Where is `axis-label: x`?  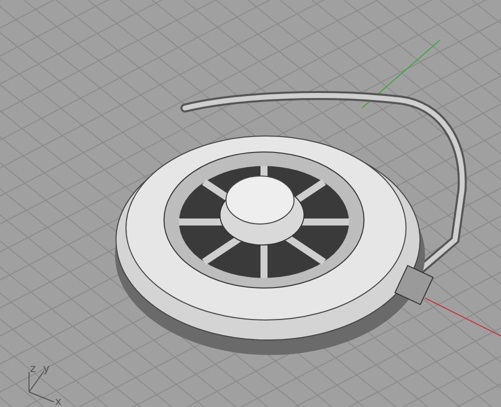 axis-label: x is located at coordinates (58, 401).